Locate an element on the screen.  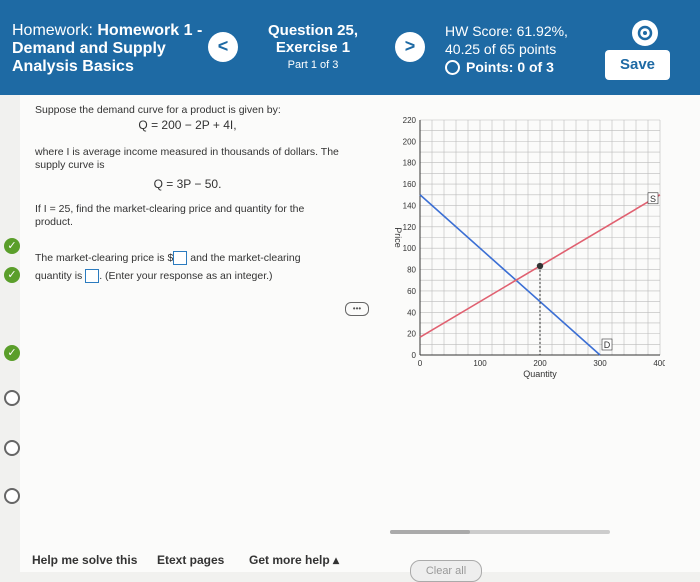
y-tick-label: 60 is located at coordinates (411, 291).